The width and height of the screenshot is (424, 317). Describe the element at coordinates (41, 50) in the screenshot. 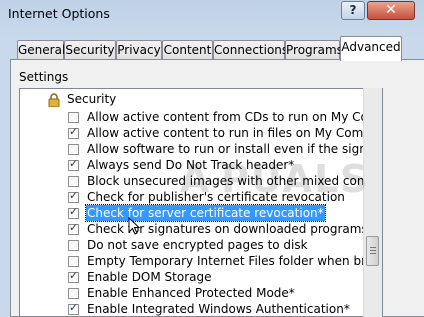

I see `tab-general: General` at that location.